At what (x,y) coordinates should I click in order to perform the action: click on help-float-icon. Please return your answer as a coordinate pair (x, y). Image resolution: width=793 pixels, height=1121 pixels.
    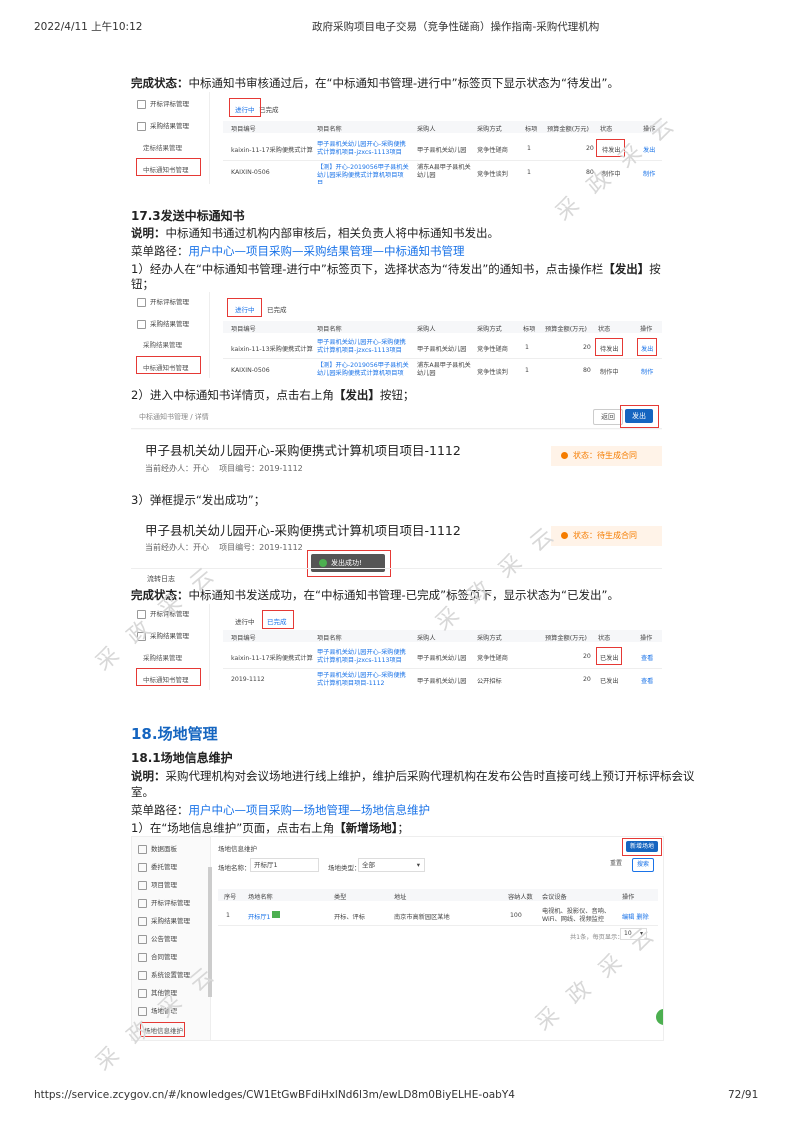
    Looking at the image, I should click on (659, 1017).